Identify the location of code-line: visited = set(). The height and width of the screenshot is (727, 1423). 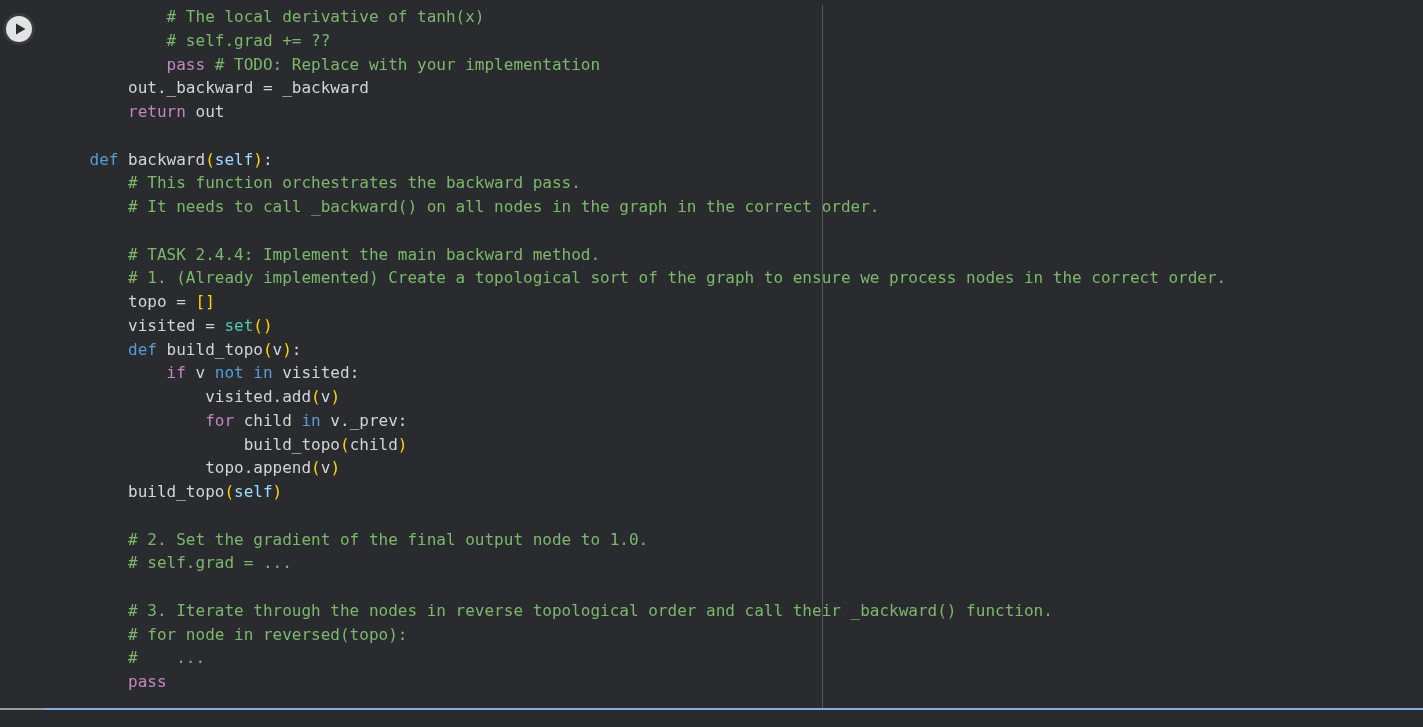
(200, 325).